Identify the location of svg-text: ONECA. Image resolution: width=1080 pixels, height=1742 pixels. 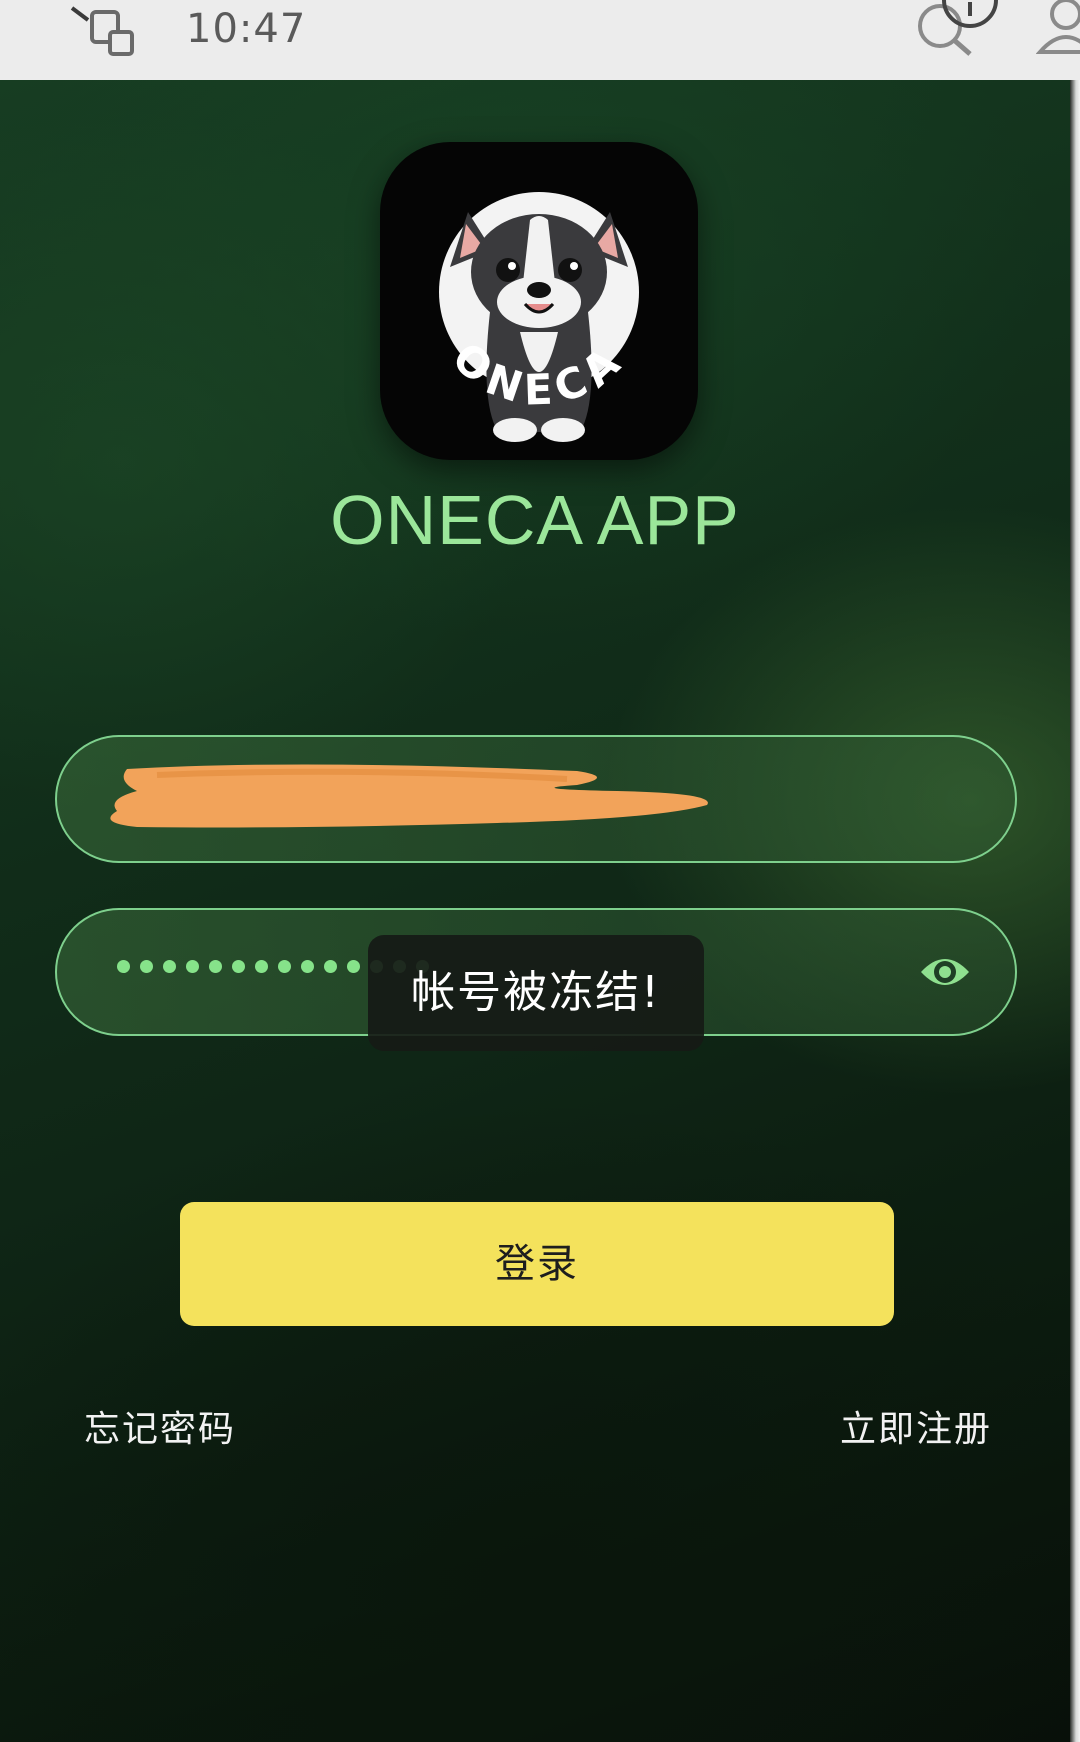
(539, 374).